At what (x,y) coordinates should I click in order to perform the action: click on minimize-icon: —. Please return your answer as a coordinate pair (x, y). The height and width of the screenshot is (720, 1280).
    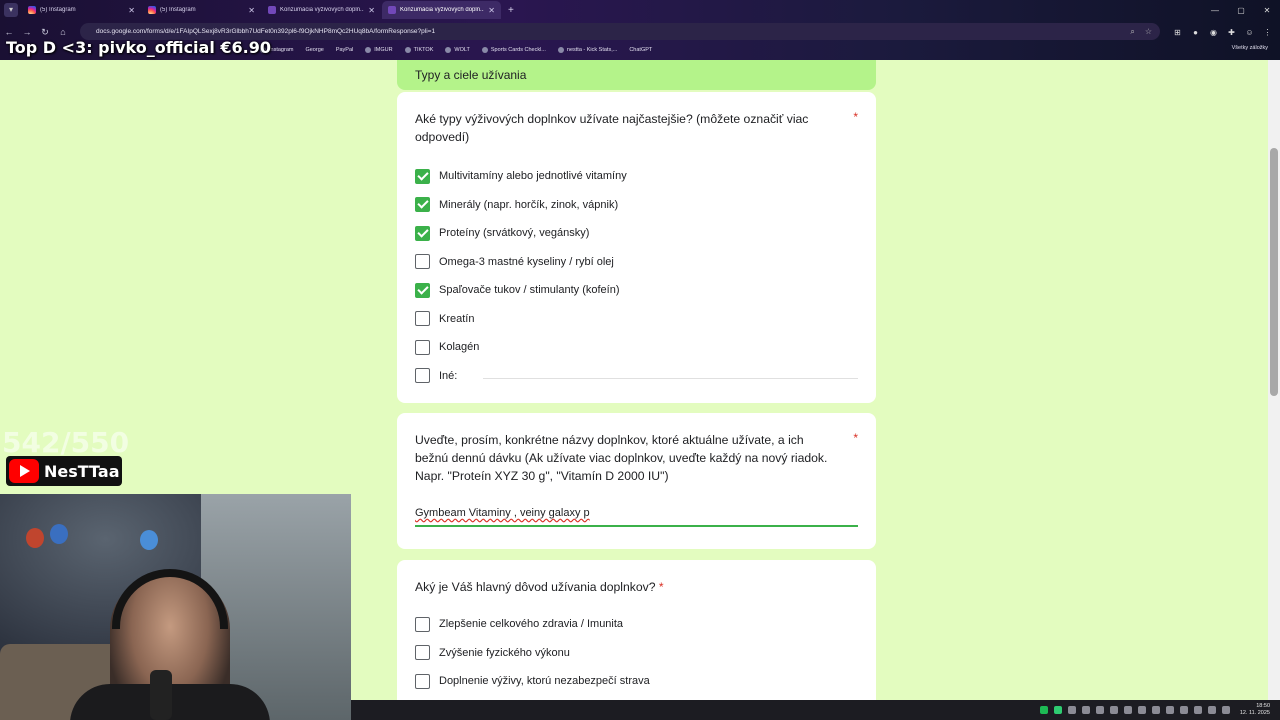
    Looking at the image, I should click on (1215, 10).